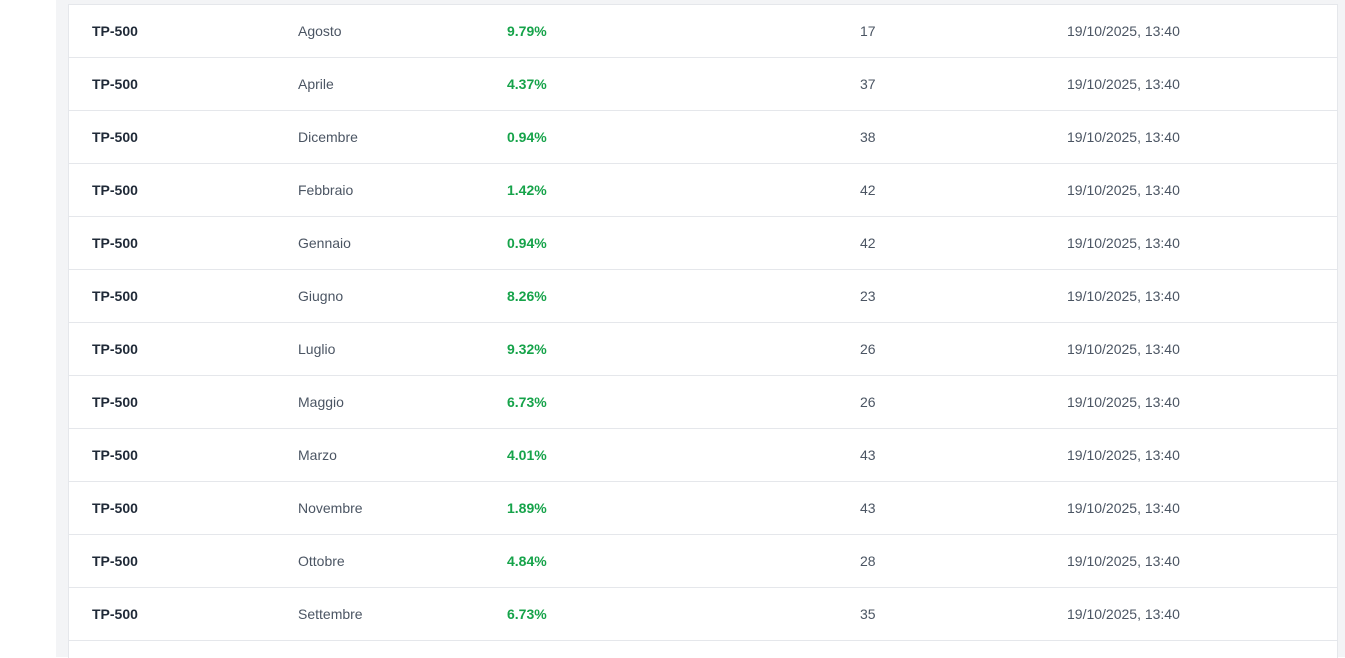 The width and height of the screenshot is (1345, 658). What do you see at coordinates (330, 508) in the screenshot?
I see `cell-month: Novembre` at bounding box center [330, 508].